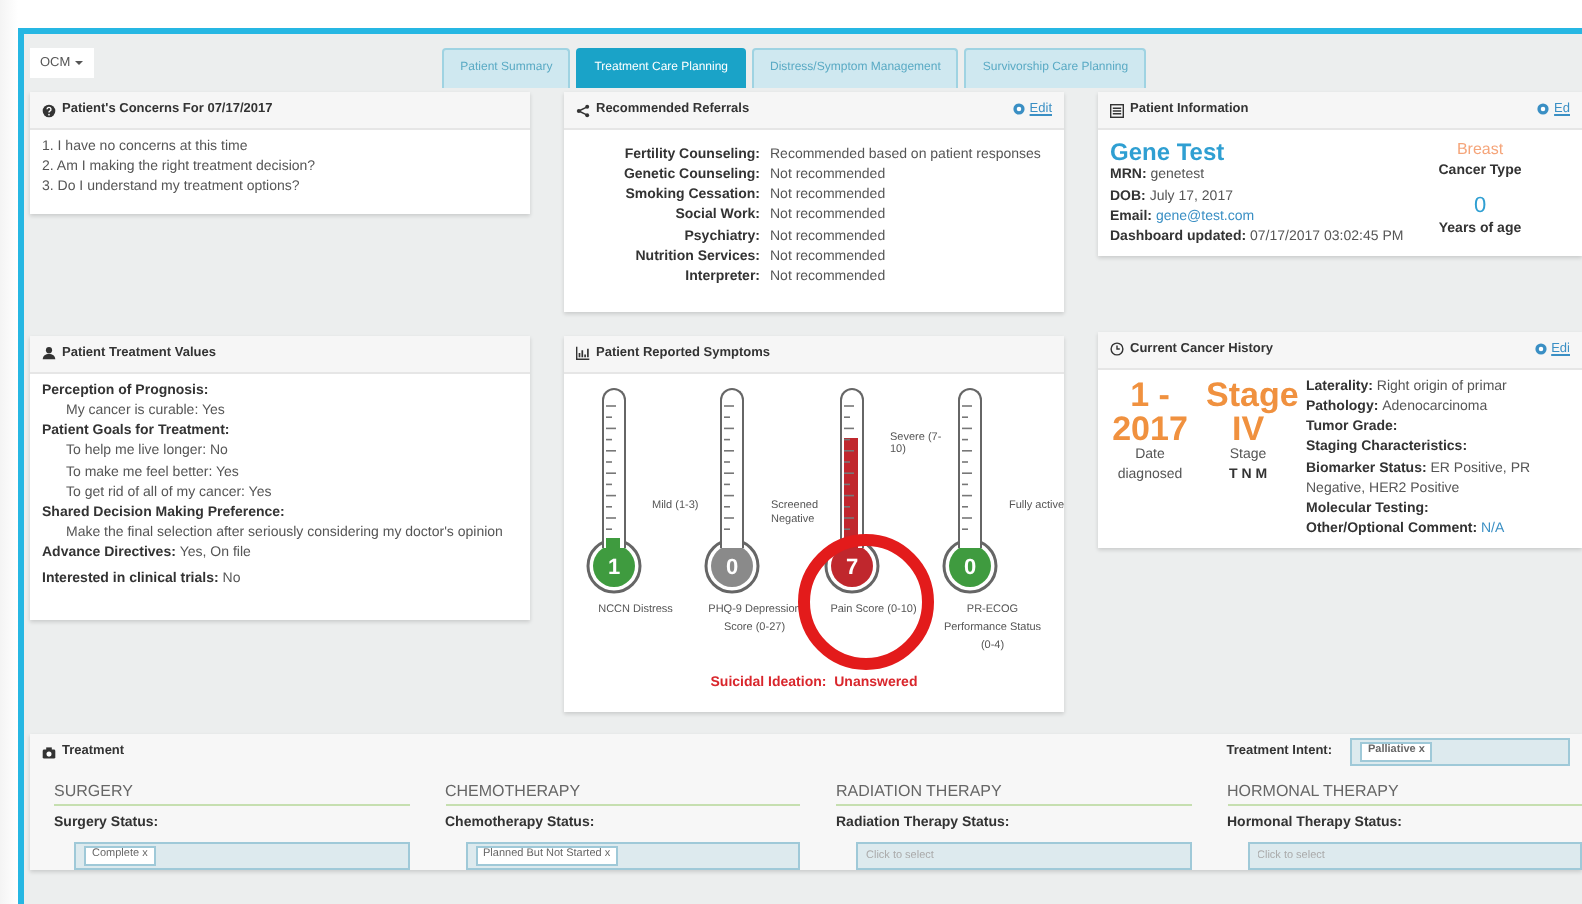 This screenshot has width=1582, height=904. I want to click on therapy-heading: CHEMOTHERAPY, so click(622, 793).